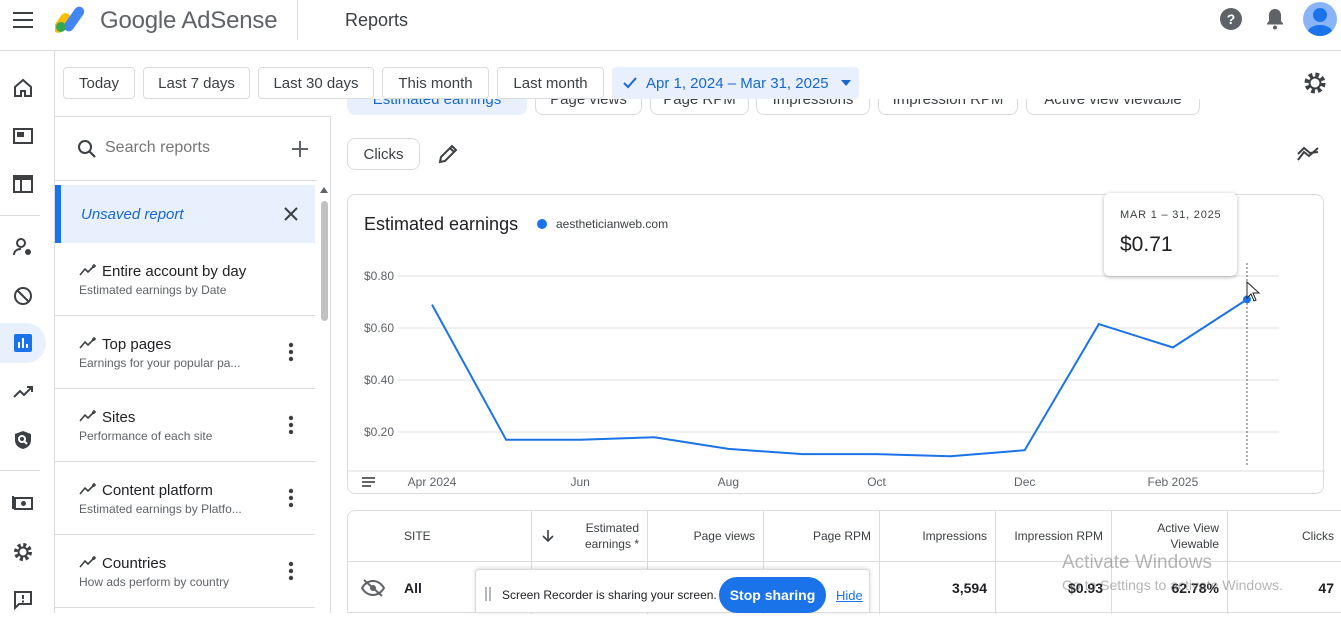 Image resolution: width=1341 pixels, height=620 pixels. What do you see at coordinates (448, 154) in the screenshot?
I see `edit-icon` at bounding box center [448, 154].